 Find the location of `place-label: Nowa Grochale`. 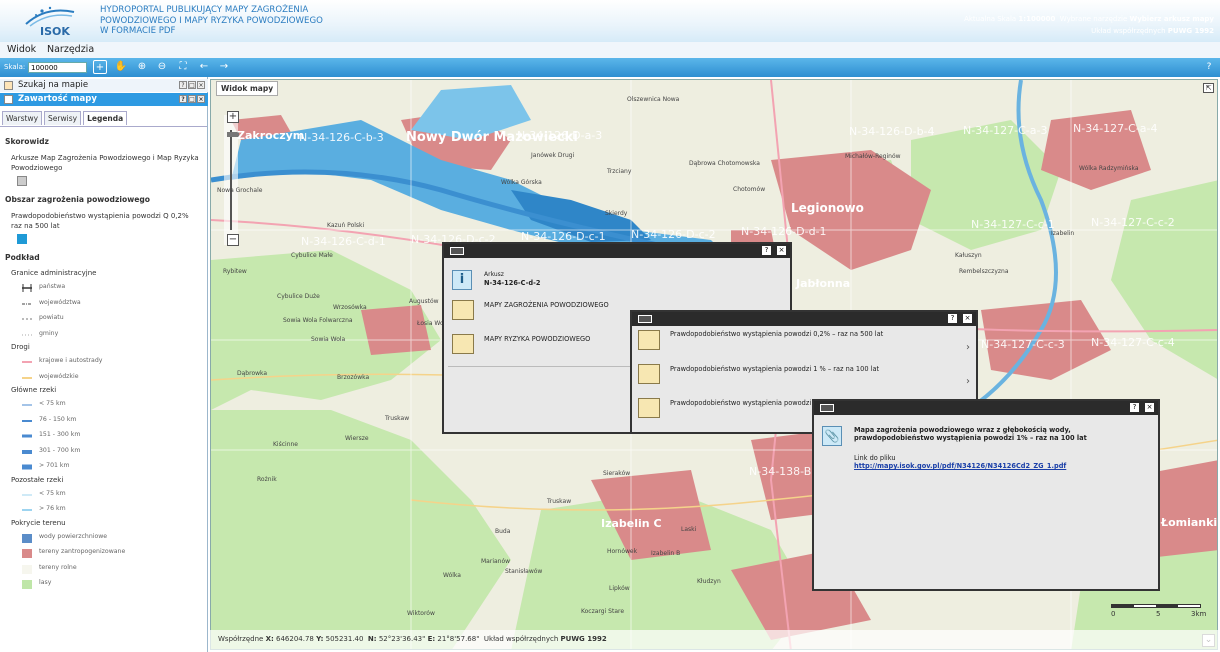

place-label: Nowa Grochale is located at coordinates (240, 190).